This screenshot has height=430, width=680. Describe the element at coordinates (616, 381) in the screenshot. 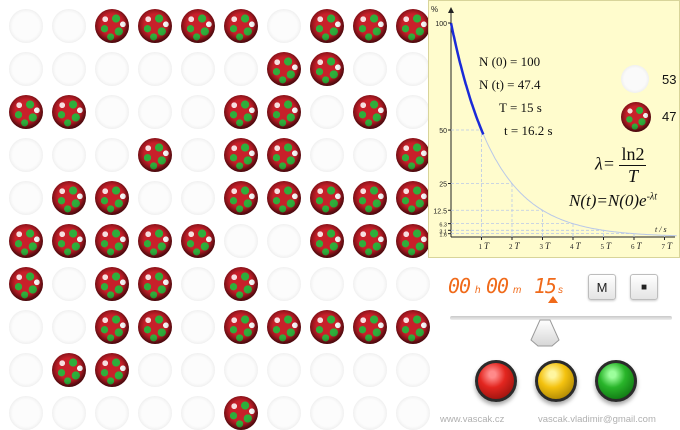

I see `start-button-green` at that location.